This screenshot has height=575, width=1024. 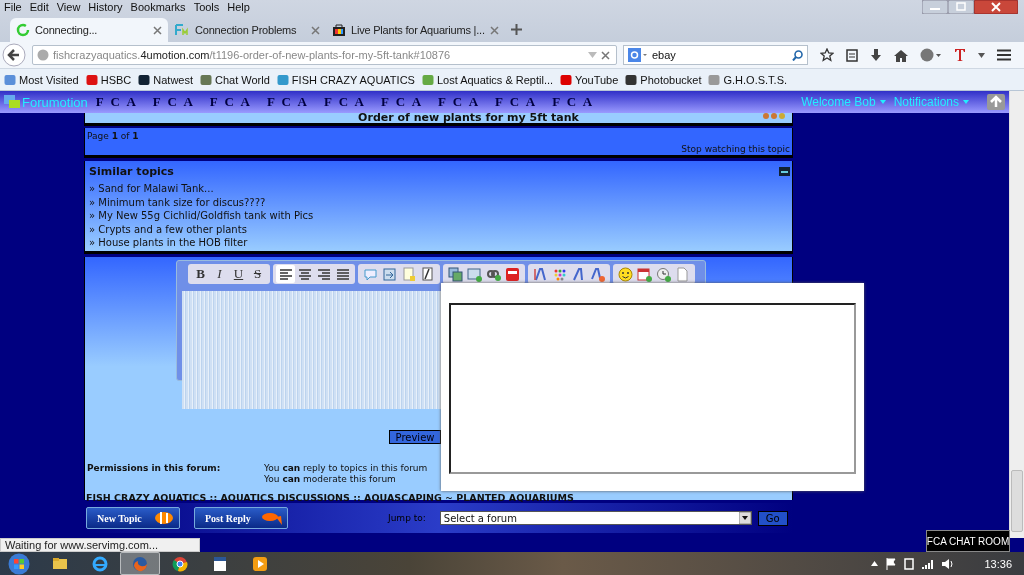 What do you see at coordinates (981, 55) in the screenshot?
I see `dropdown-icon` at bounding box center [981, 55].